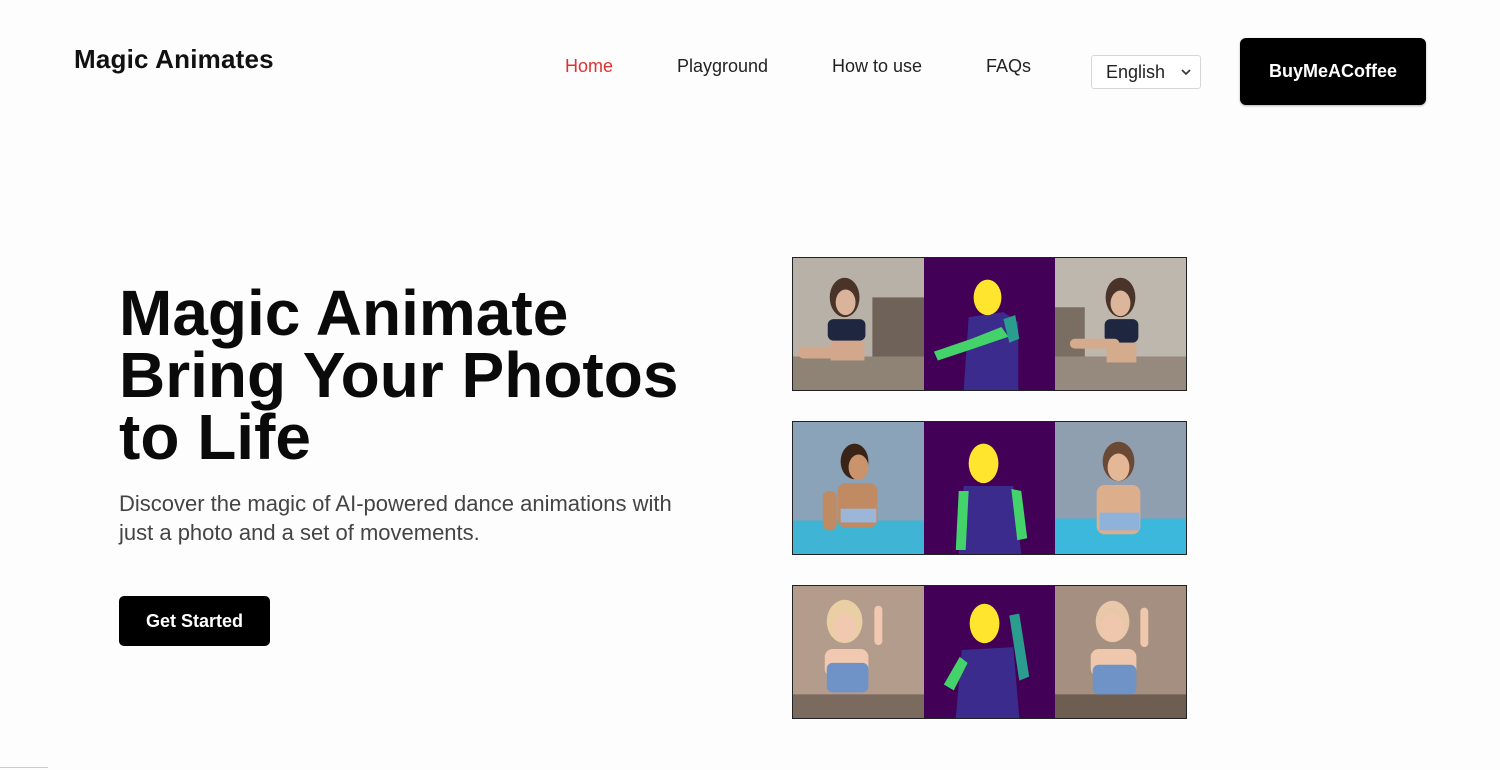 The width and height of the screenshot is (1500, 770). I want to click on hero-title: Magic Animate Bring Your Photos to Life, so click(429, 375).